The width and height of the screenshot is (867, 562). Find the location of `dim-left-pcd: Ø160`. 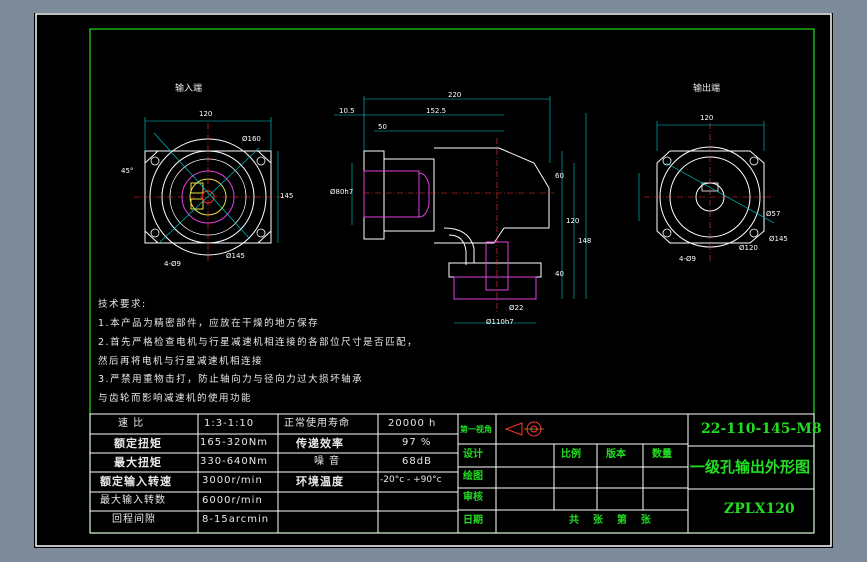

dim-left-pcd: Ø160 is located at coordinates (251, 139).